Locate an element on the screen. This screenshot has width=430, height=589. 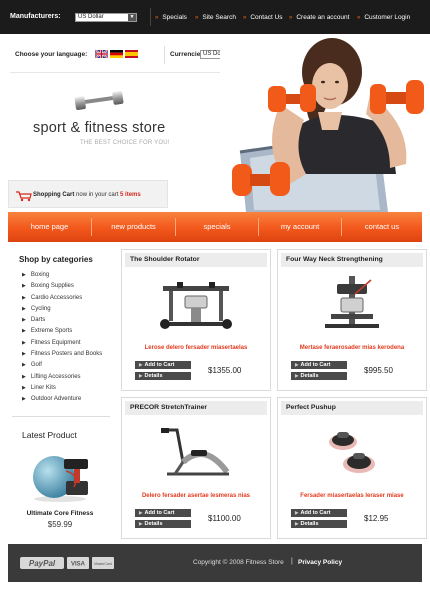
copyright-text: Copyright © 2008 Fitness Store is located at coordinates (238, 562).